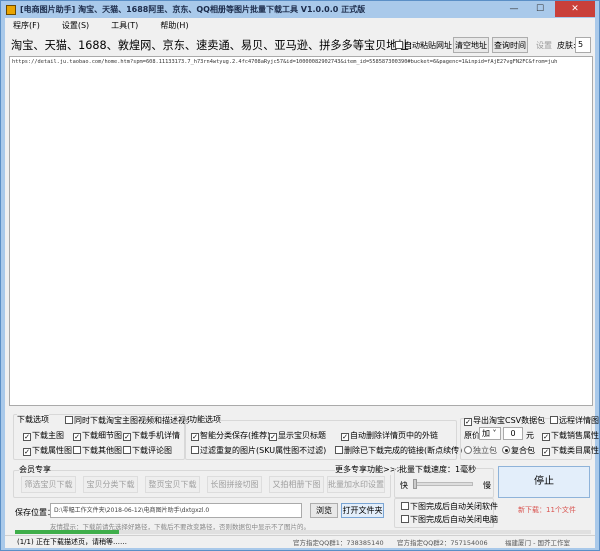 This screenshot has width=600, height=551. I want to click on category-download-button: 宝贝分类下载, so click(110, 484).